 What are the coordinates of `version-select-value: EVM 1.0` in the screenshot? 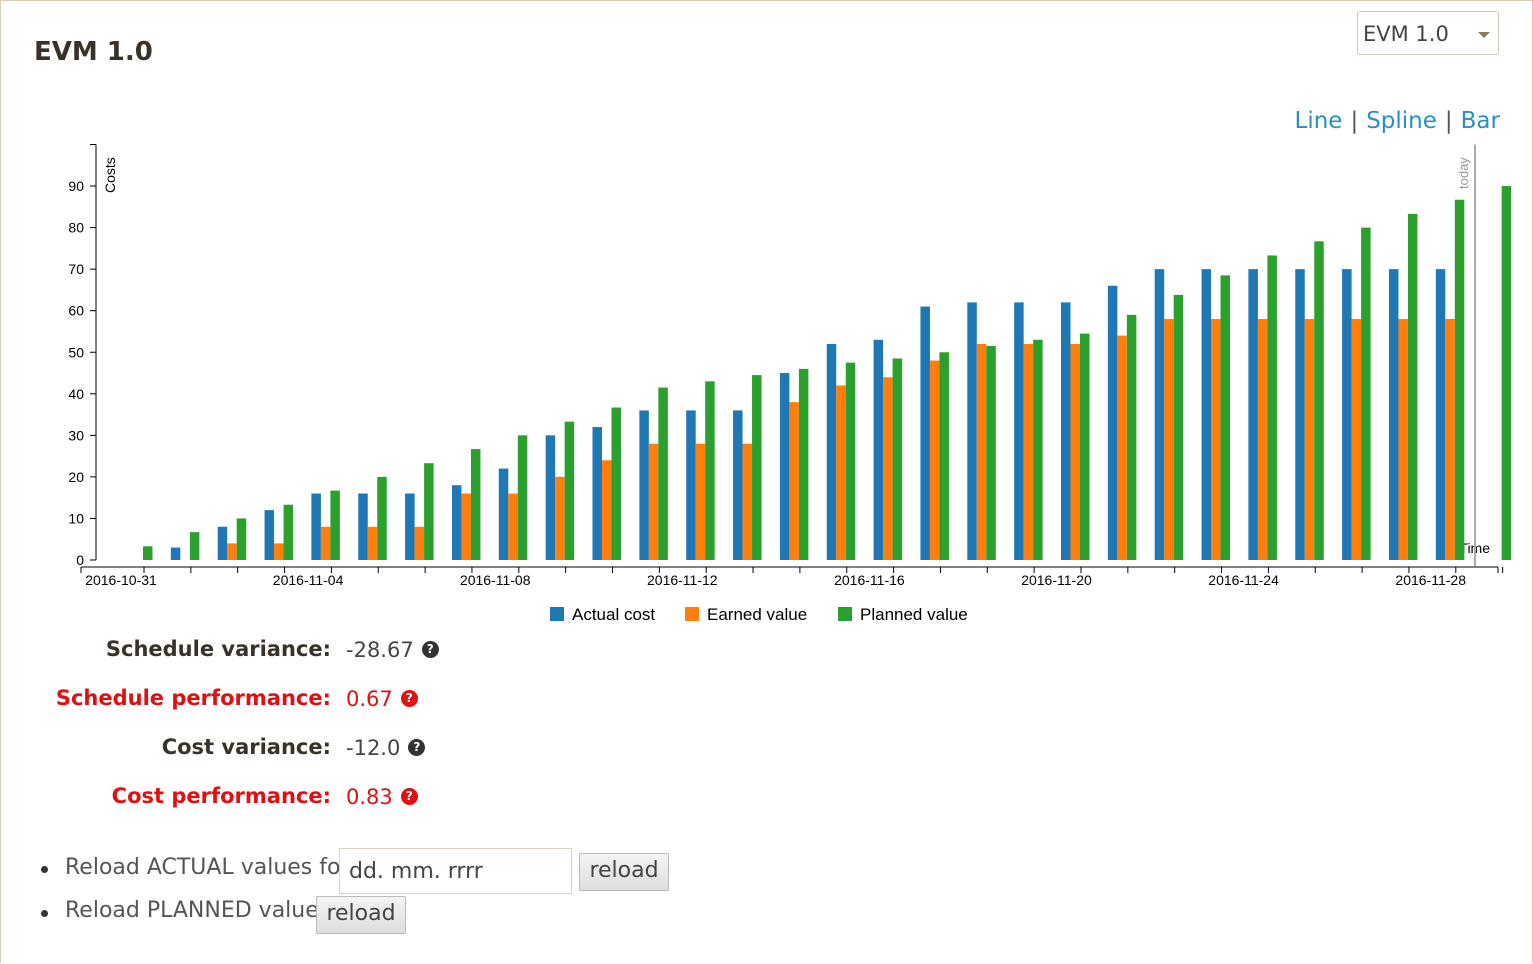 It's located at (1406, 34).